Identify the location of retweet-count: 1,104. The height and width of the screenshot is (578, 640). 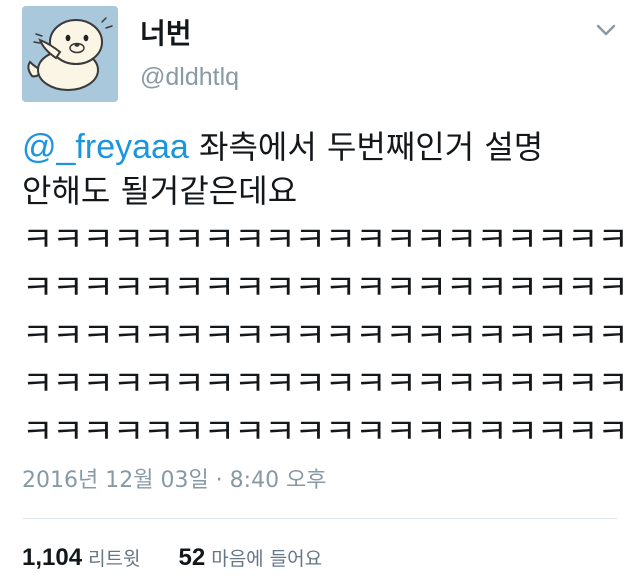
(52, 557).